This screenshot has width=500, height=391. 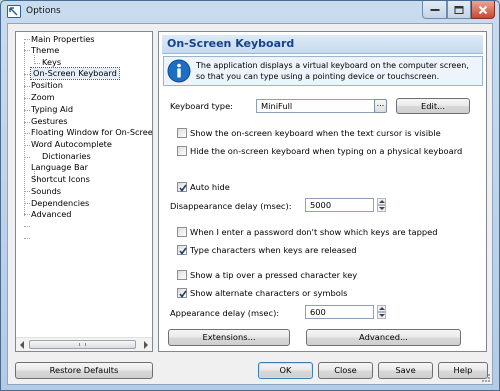 What do you see at coordinates (66, 156) in the screenshot?
I see `tree-item-dictionaries: Dictionaries` at bounding box center [66, 156].